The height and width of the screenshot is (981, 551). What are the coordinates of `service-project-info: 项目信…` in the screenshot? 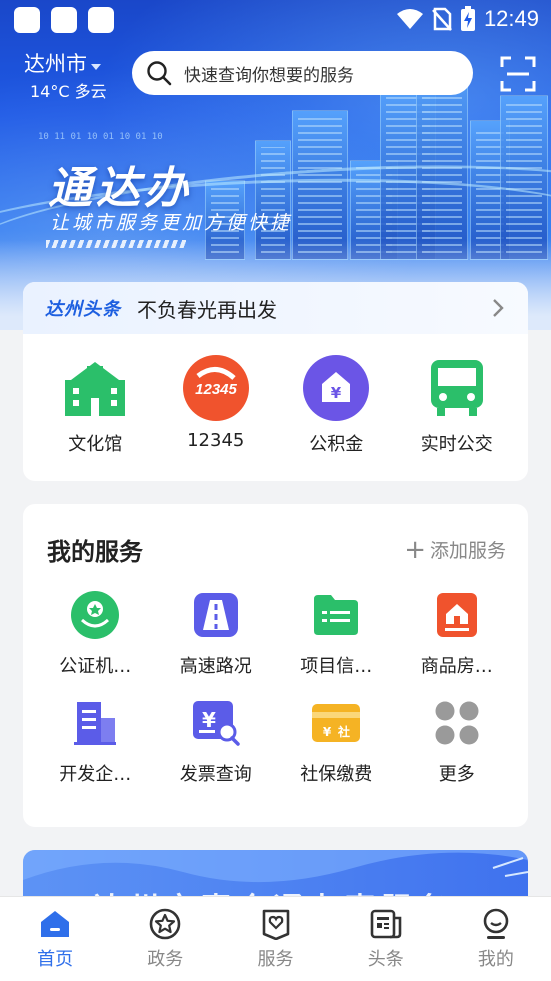 It's located at (336, 644).